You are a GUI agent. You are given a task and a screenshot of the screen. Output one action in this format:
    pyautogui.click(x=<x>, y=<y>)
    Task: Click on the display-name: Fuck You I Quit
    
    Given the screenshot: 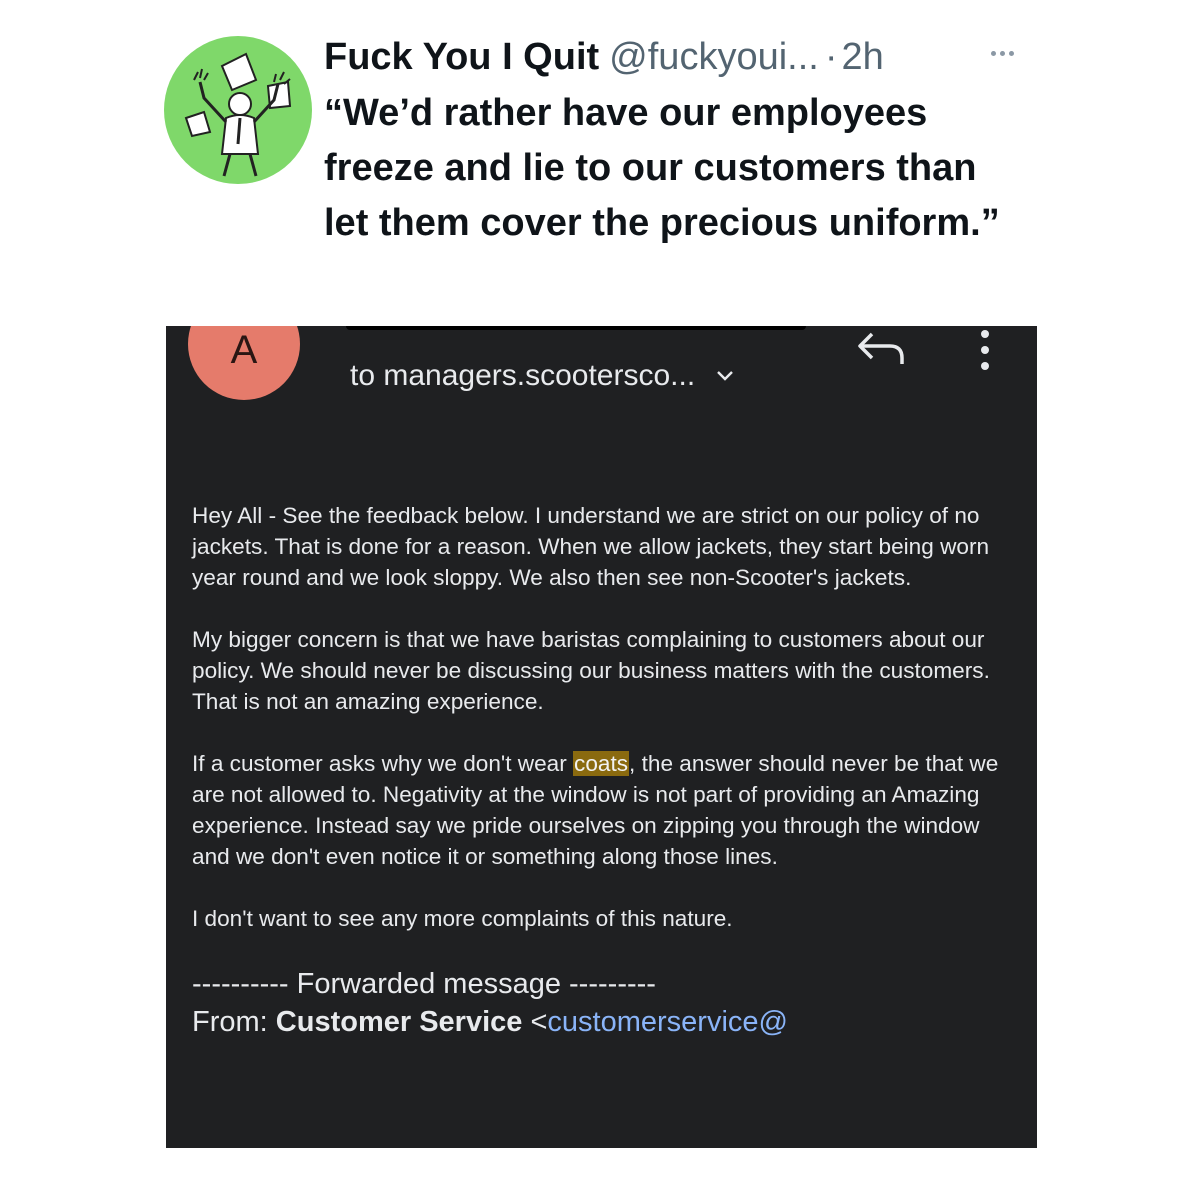 What is the action you would take?
    pyautogui.click(x=461, y=57)
    